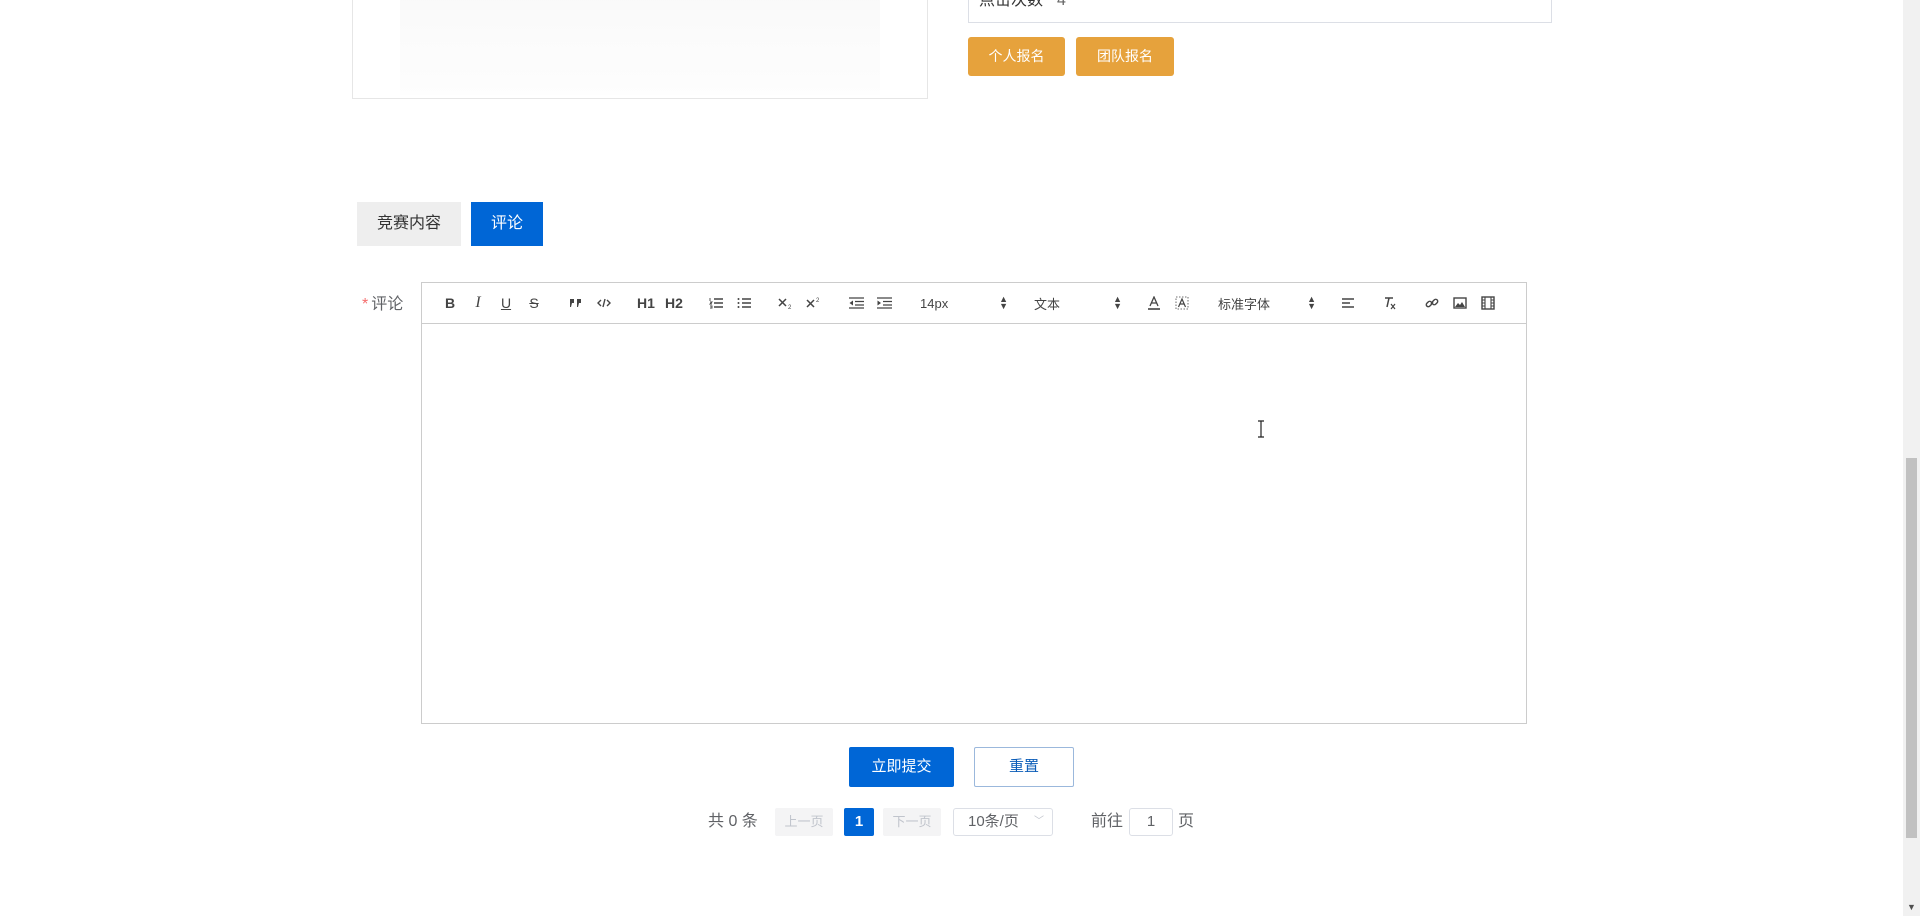 The width and height of the screenshot is (1920, 916). Describe the element at coordinates (1488, 303) in the screenshot. I see `video-icon` at that location.